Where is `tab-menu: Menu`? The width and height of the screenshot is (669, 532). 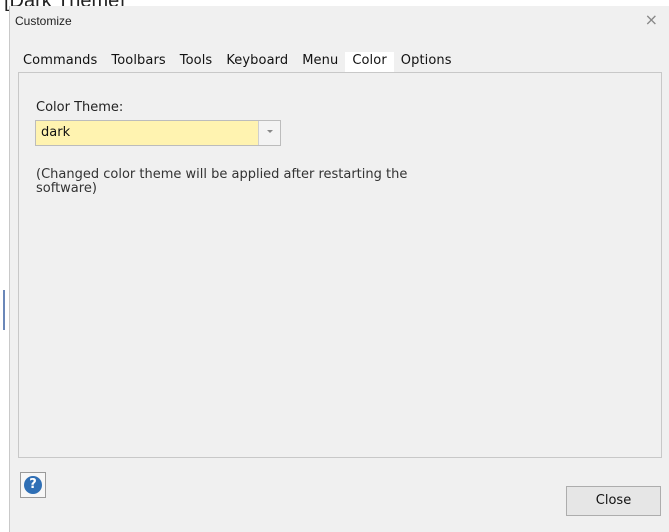 tab-menu: Menu is located at coordinates (320, 62).